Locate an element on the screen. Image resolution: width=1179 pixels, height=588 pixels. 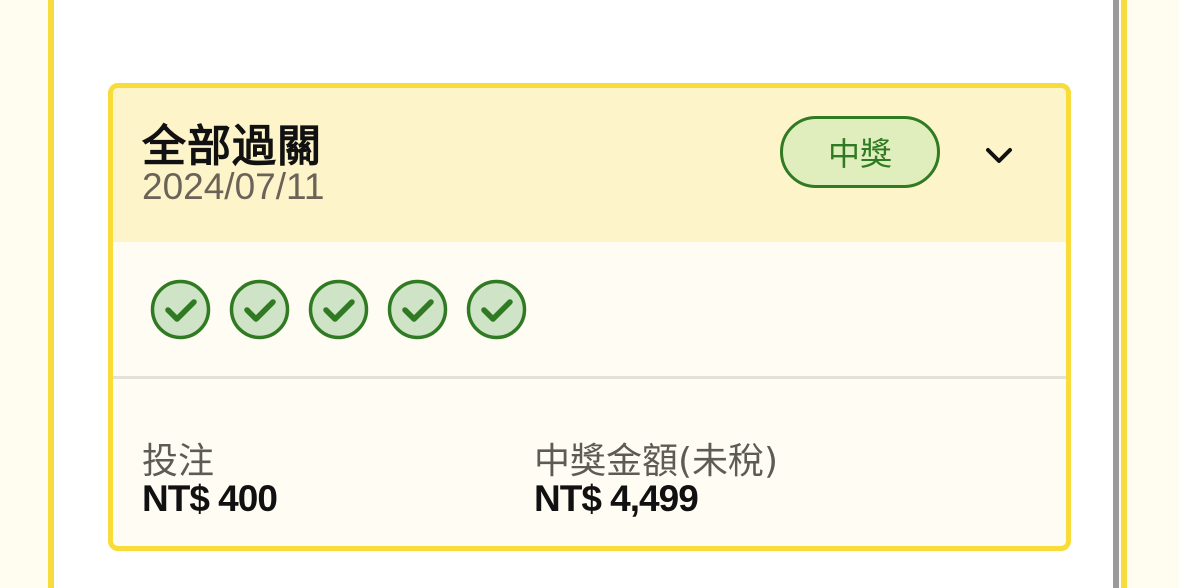
leg-results-row is located at coordinates (338, 312).